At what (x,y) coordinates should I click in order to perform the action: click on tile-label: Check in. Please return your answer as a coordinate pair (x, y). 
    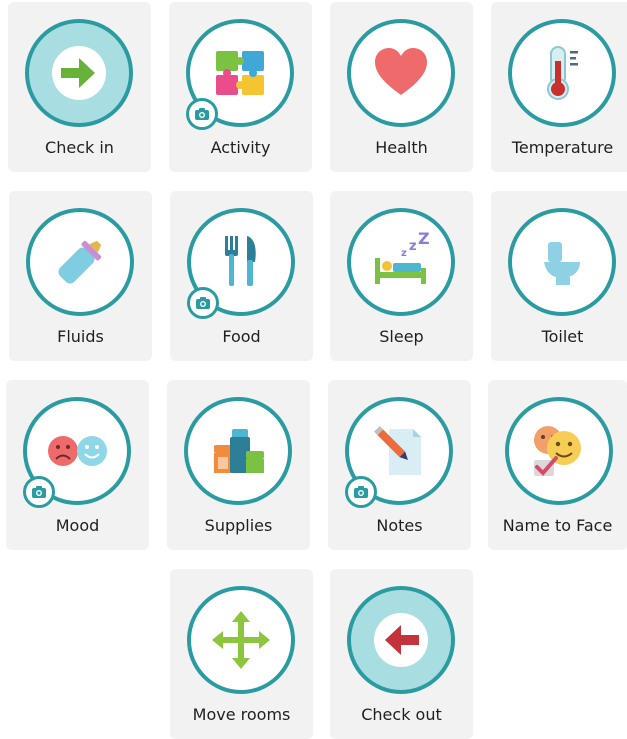
    Looking at the image, I should click on (79, 147).